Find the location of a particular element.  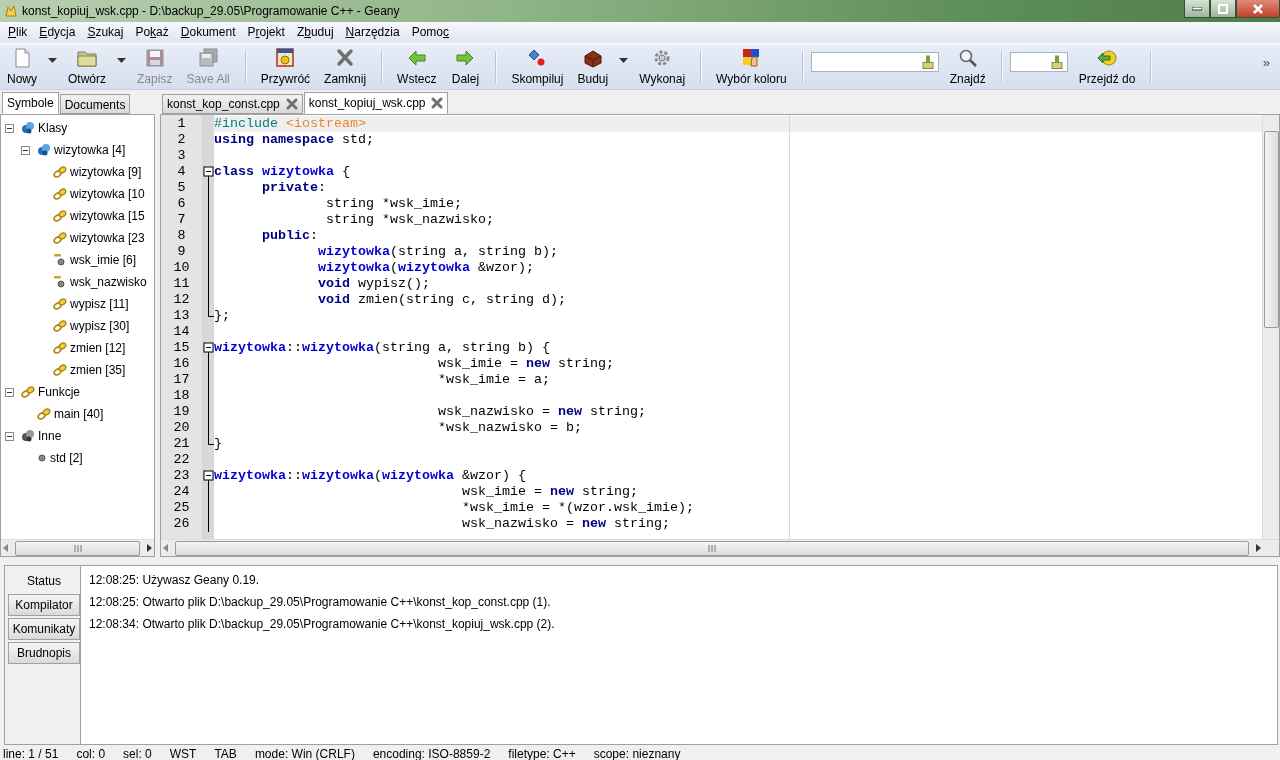

brick-icon is located at coordinates (592, 58).